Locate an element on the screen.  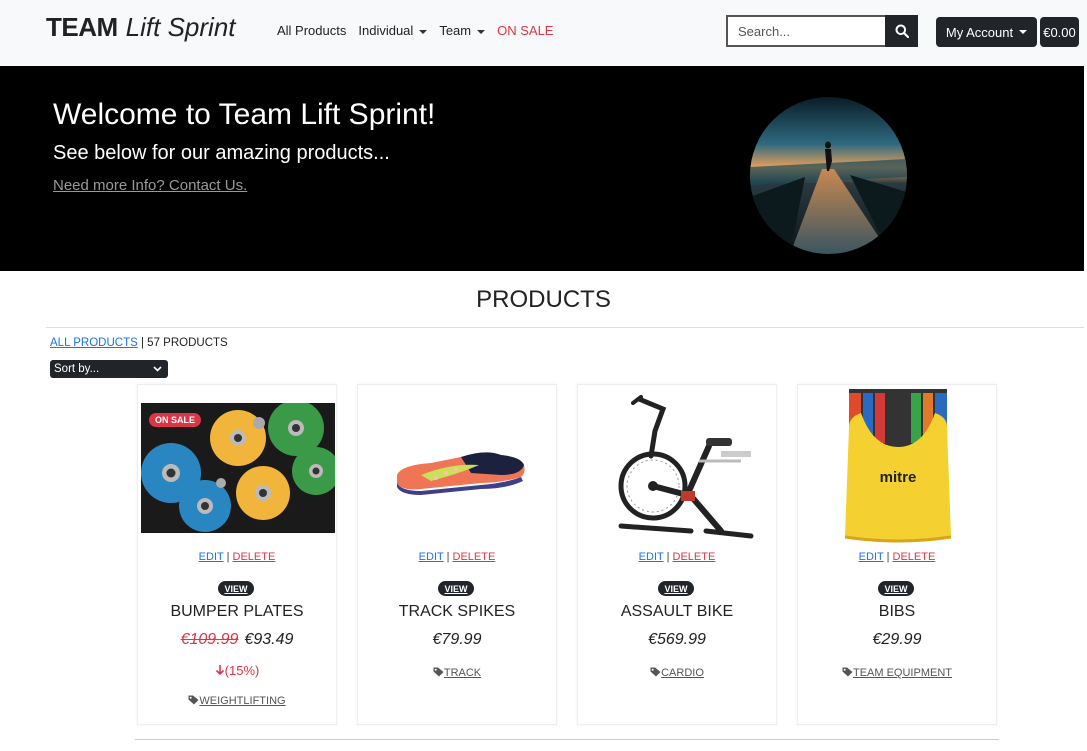
breadcrumb-sep: | is located at coordinates (142, 343).